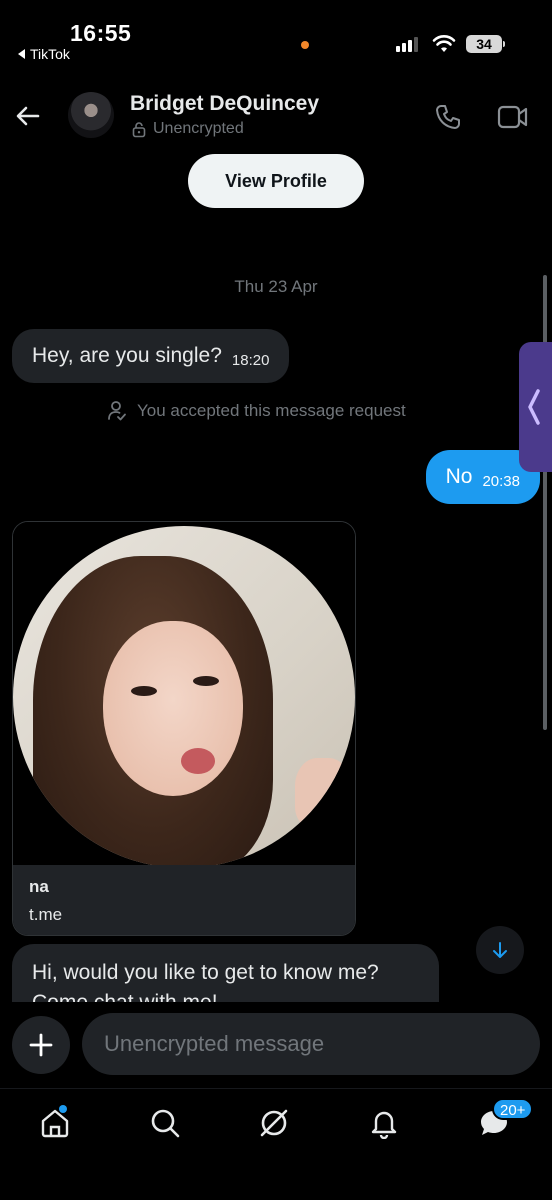 This screenshot has width=552, height=1200. I want to click on phone-call-icon, so click(448, 117).